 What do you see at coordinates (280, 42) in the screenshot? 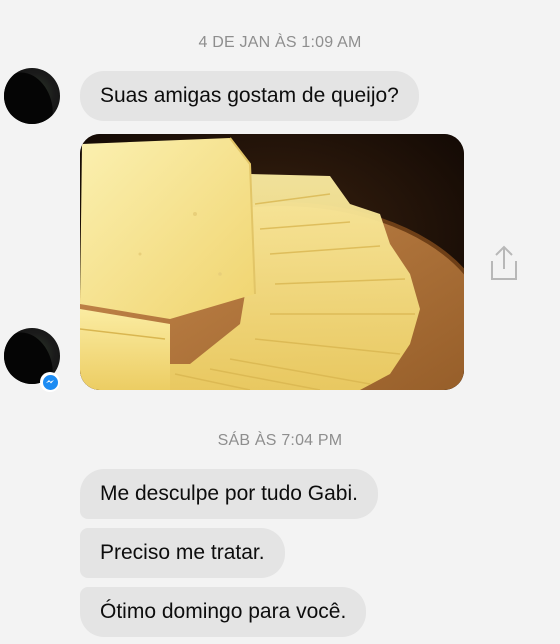
I see `timestamp-top: 4 DE JAN ÀS 1:09 AM` at bounding box center [280, 42].